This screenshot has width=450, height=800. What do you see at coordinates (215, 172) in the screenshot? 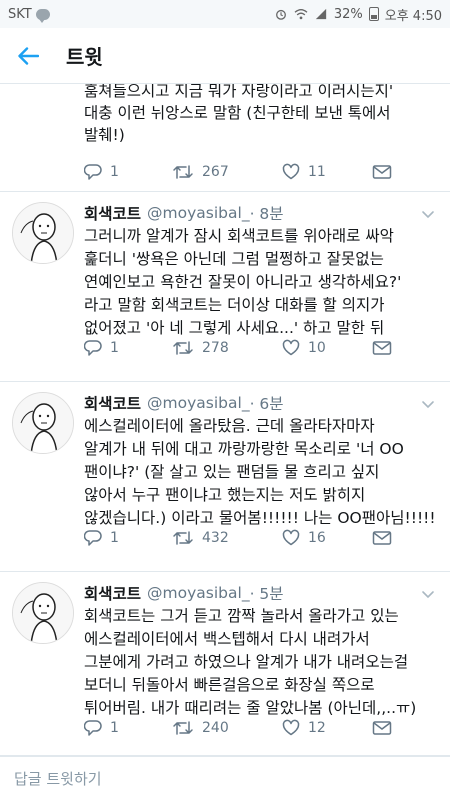
I see `retweet-count: 267` at bounding box center [215, 172].